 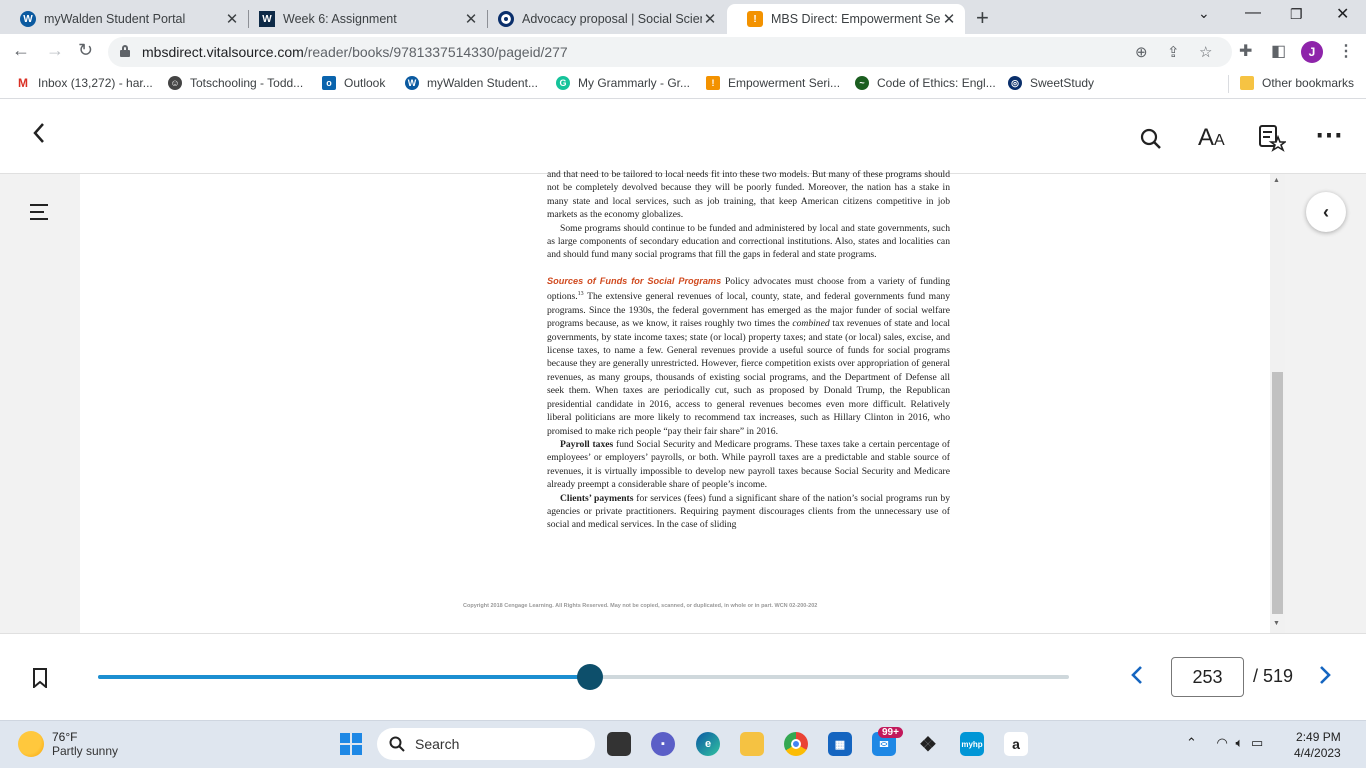 What do you see at coordinates (1205, 52) in the screenshot?
I see `star-icon: ☆` at bounding box center [1205, 52].